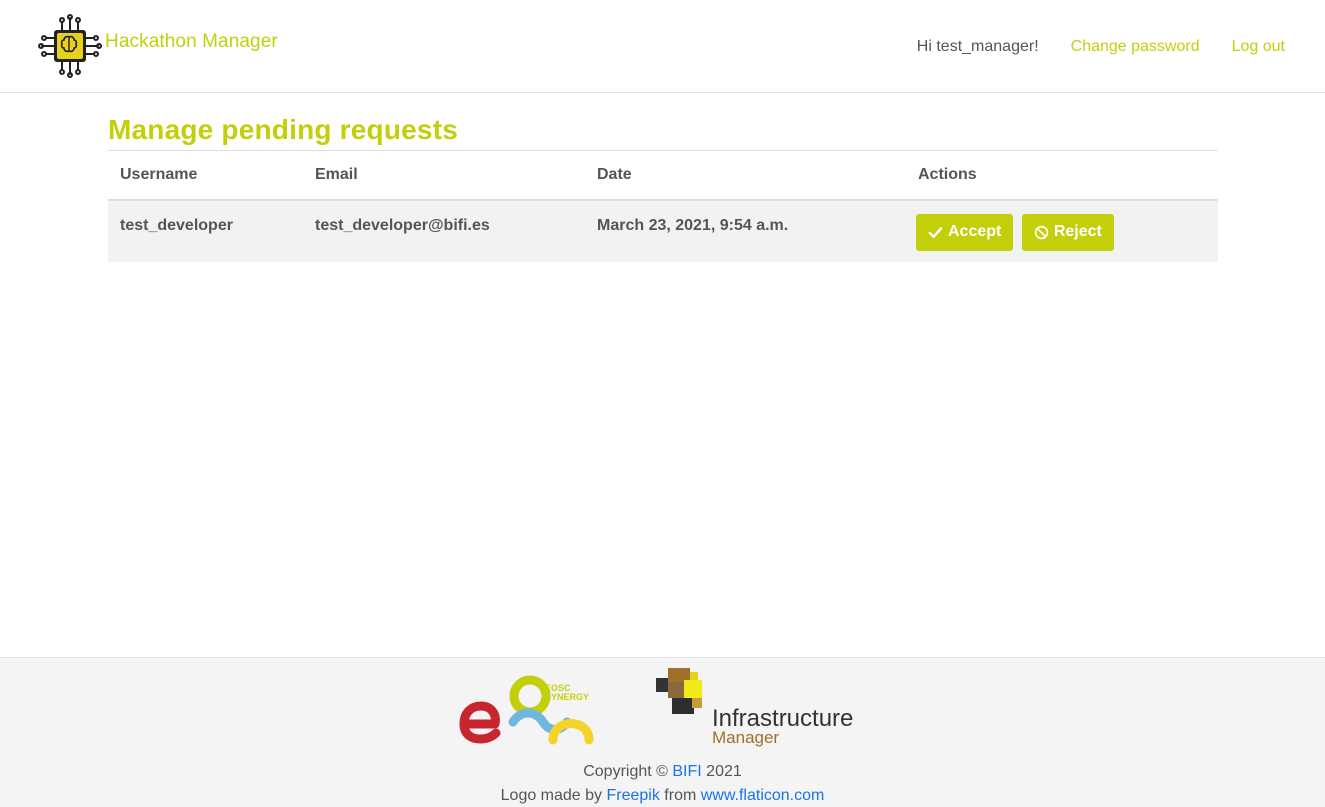  I want to click on table-header-row: Username Email Date Actions, so click(663, 175).